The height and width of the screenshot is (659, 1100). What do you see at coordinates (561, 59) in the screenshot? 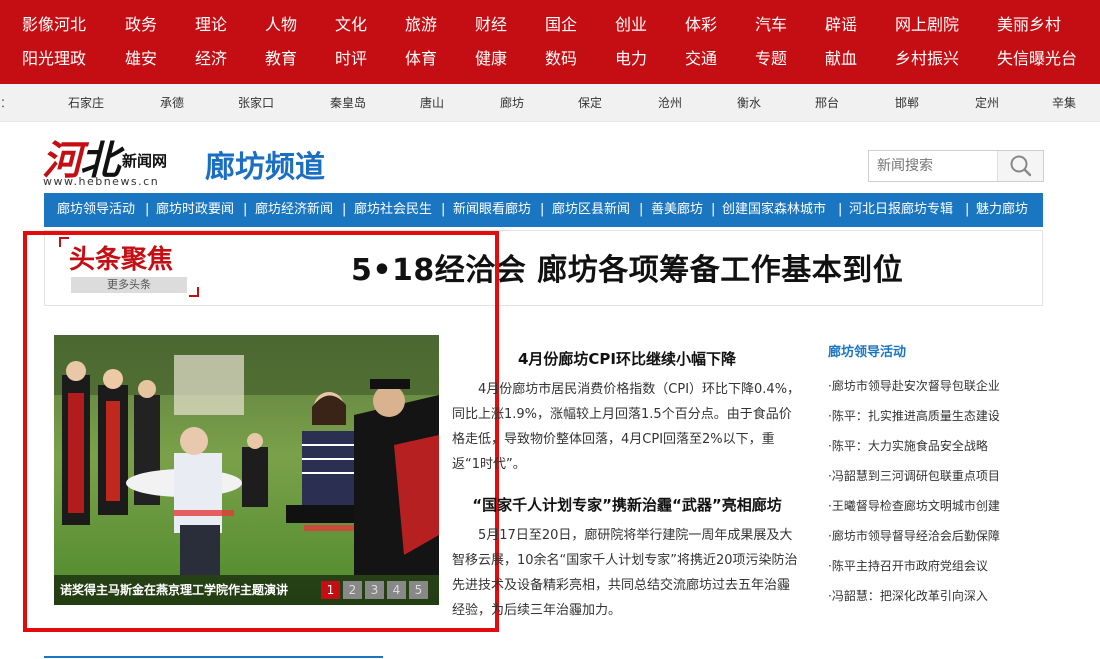
I see `top-nav-link: 数码` at bounding box center [561, 59].